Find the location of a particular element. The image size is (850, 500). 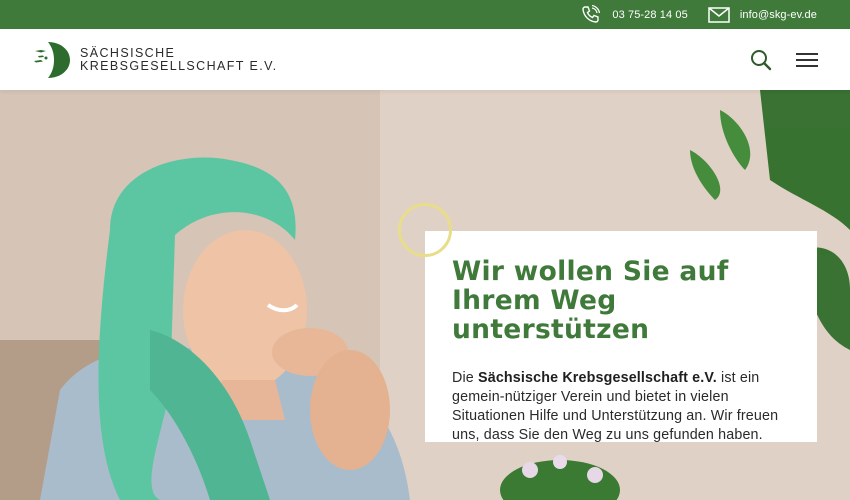

mail-icon is located at coordinates (719, 14).